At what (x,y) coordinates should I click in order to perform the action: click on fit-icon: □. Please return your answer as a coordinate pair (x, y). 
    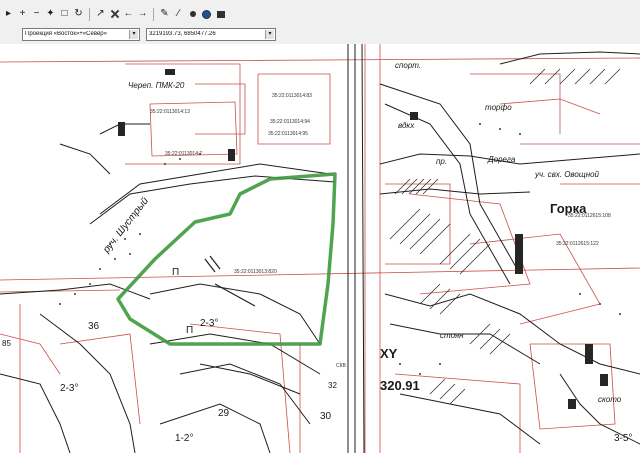
    Looking at the image, I should click on (64, 14).